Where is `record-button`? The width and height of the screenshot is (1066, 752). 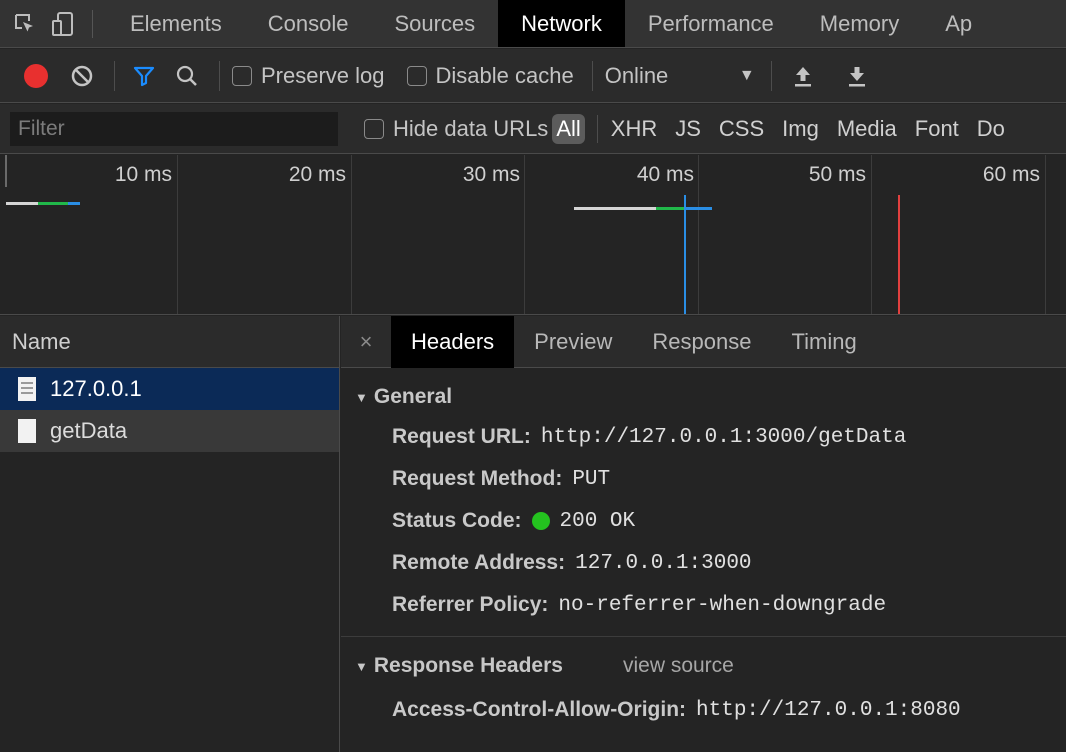 record-button is located at coordinates (36, 75).